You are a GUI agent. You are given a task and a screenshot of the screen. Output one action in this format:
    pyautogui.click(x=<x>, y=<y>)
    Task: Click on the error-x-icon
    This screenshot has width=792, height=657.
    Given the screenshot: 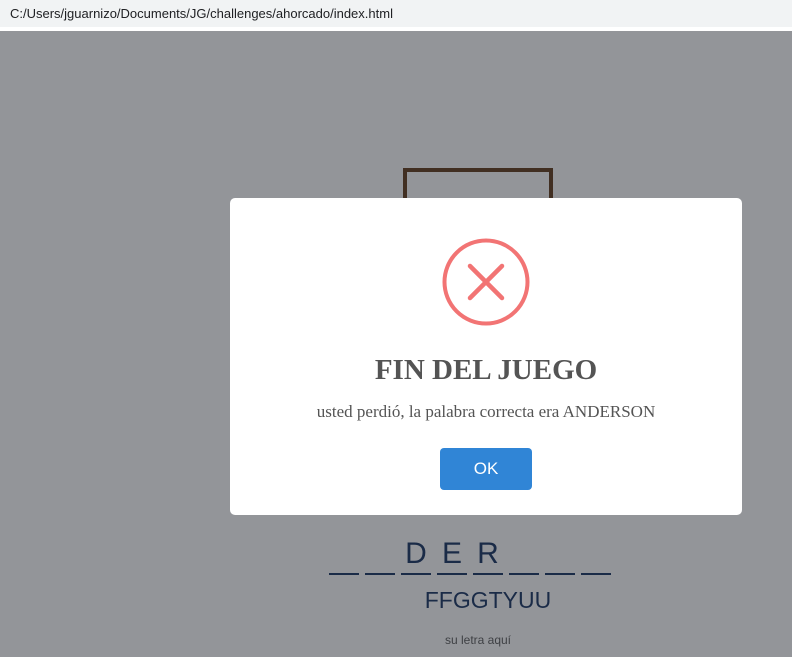 What is the action you would take?
    pyautogui.click(x=486, y=282)
    